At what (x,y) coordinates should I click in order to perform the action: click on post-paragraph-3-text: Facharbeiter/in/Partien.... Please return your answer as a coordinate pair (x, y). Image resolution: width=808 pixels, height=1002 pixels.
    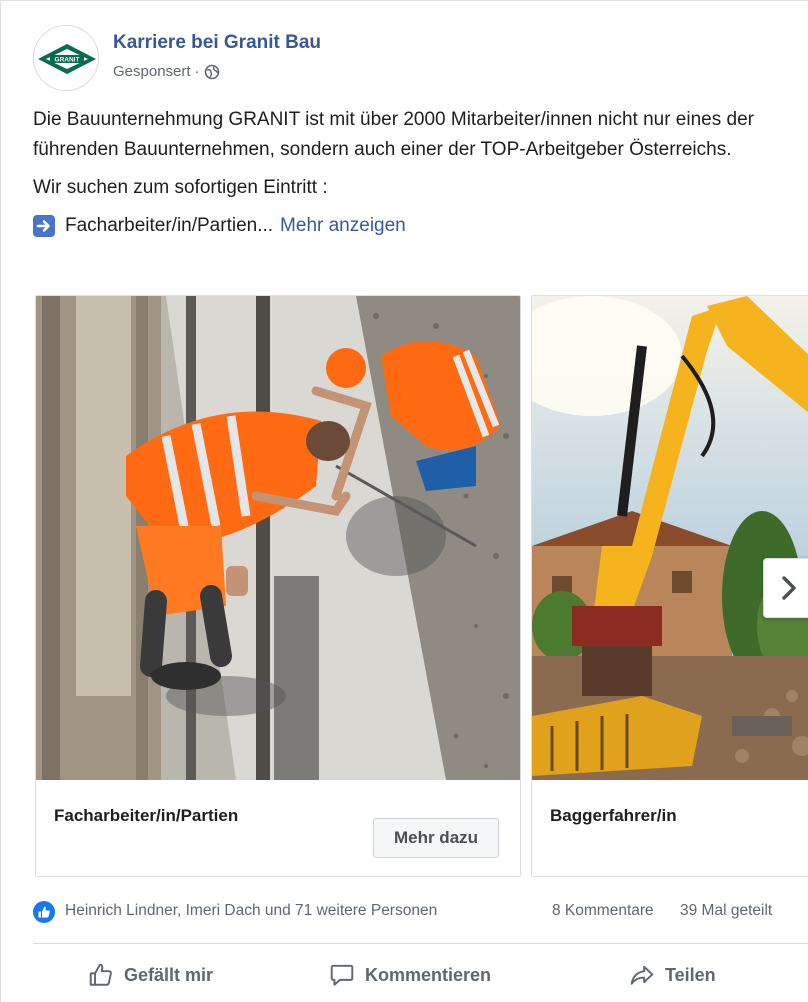
    Looking at the image, I should click on (169, 225).